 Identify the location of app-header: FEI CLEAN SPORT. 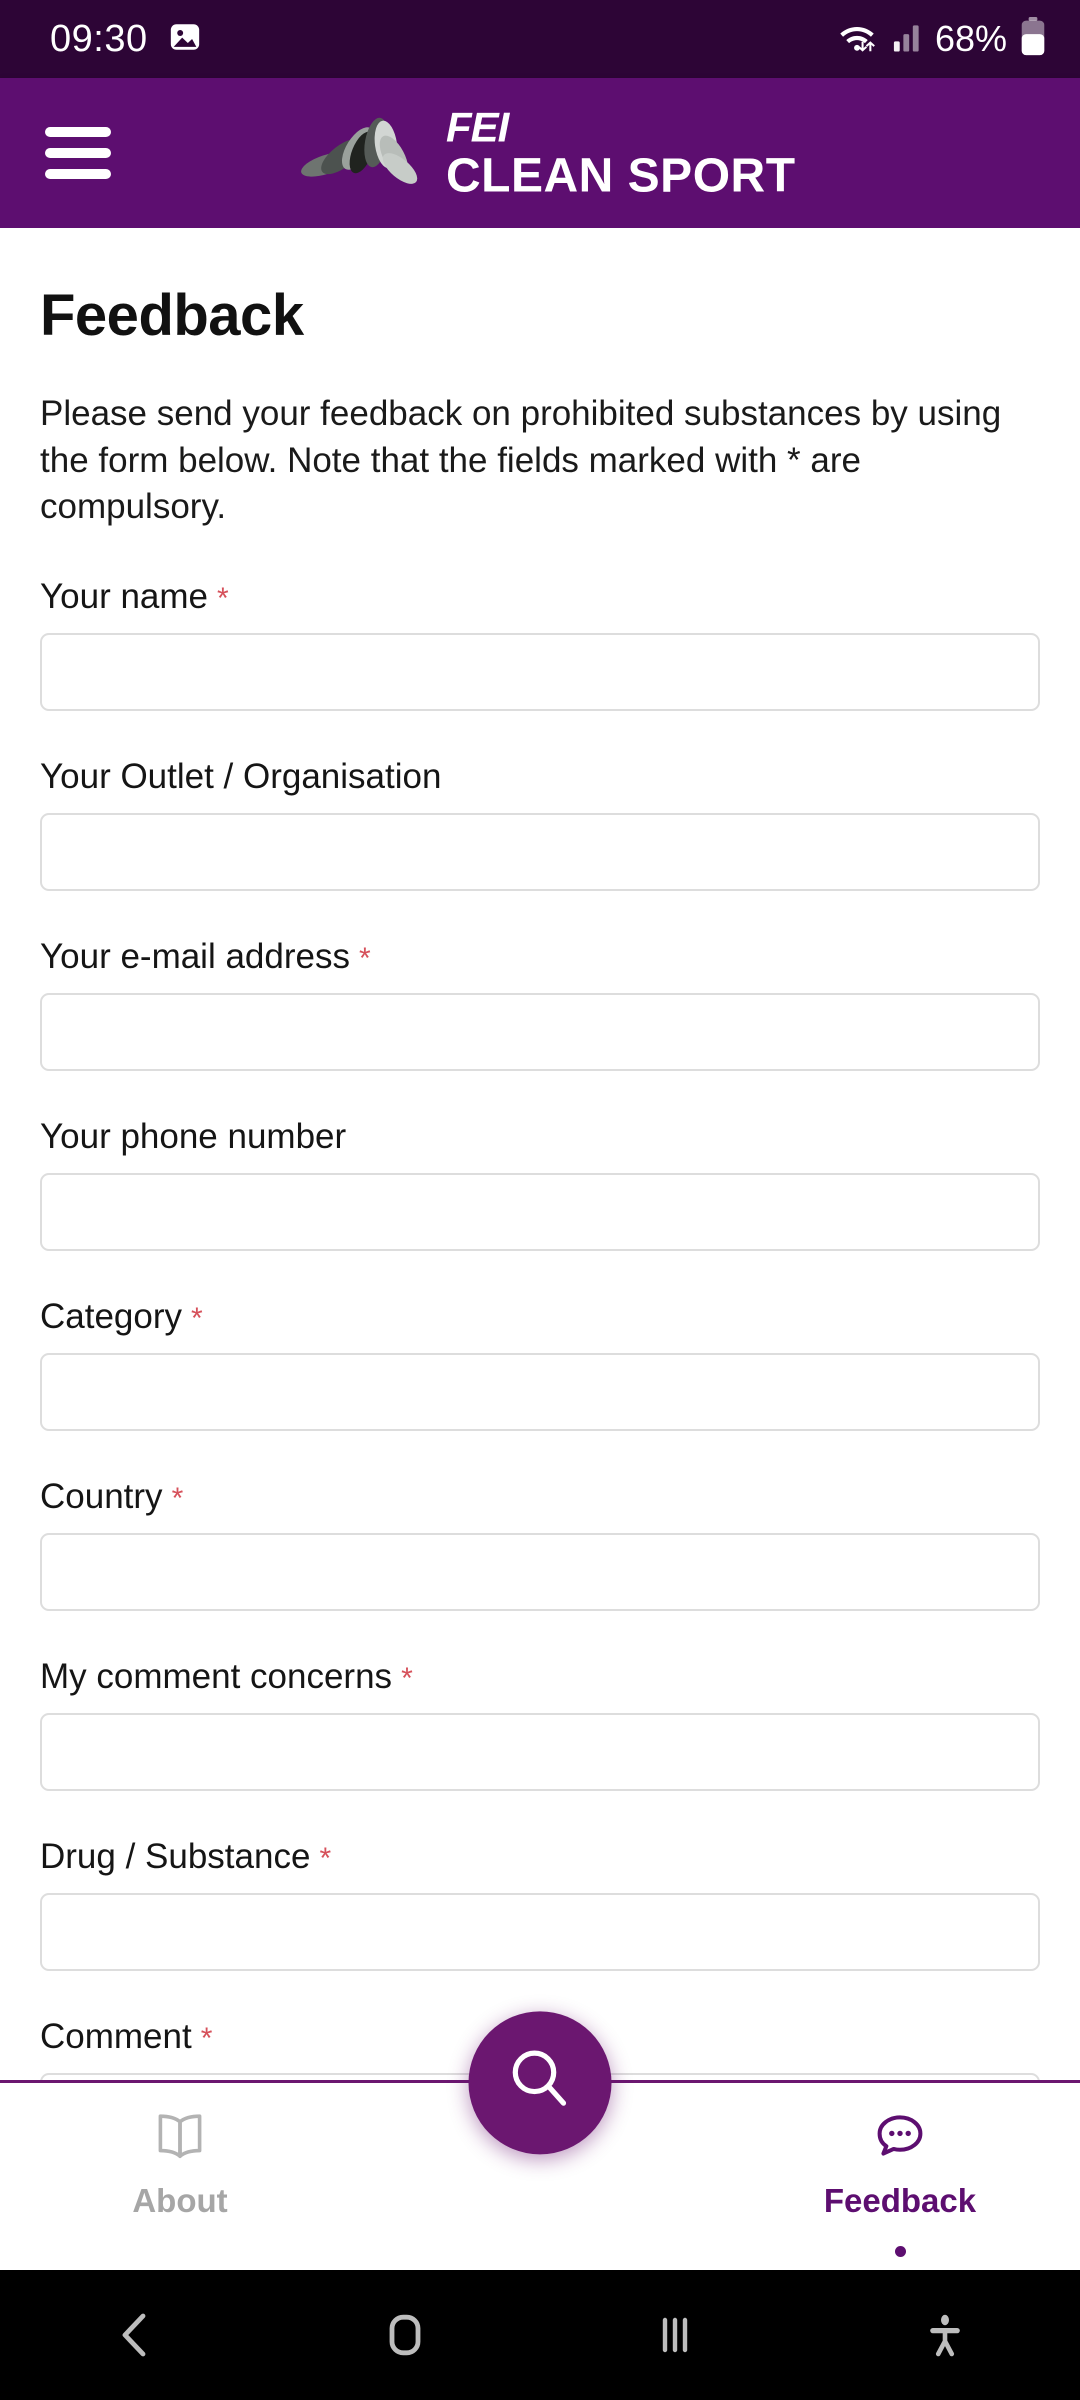
(540, 153).